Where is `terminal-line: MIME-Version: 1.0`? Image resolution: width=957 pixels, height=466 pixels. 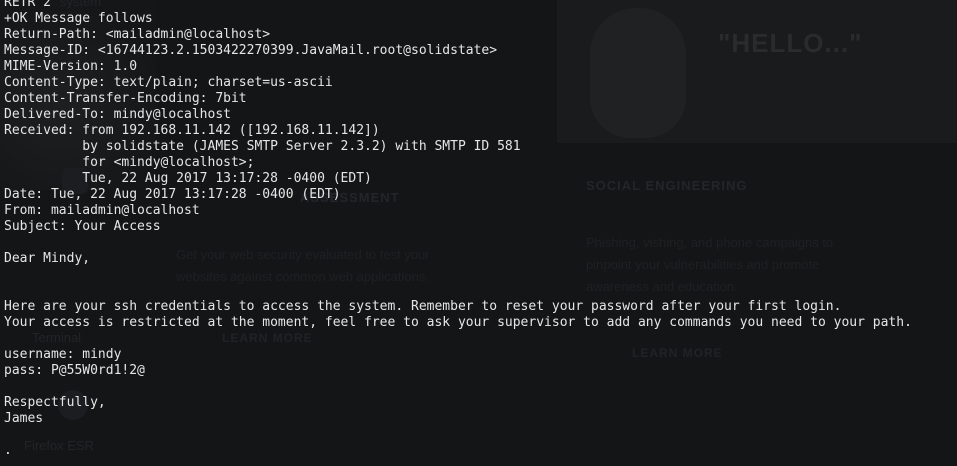
terminal-line: MIME-Version: 1.0 is located at coordinates (71, 66).